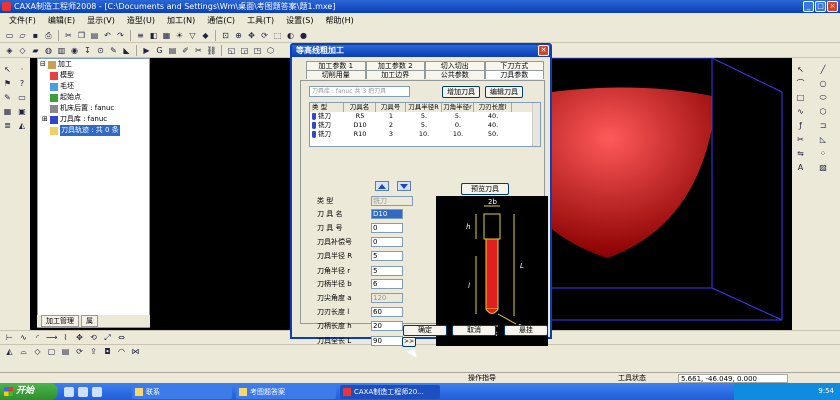 The height and width of the screenshot is (400, 840). I want to click on extend-icon: ⟶, so click(51, 337).